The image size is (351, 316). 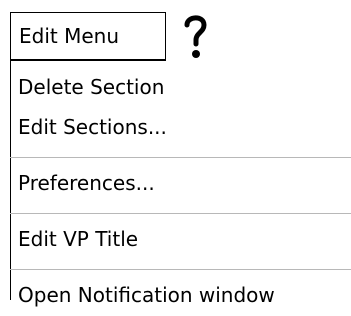 What do you see at coordinates (78, 239) in the screenshot?
I see `menu-item-edit-vp-title: Edit VP Title` at bounding box center [78, 239].